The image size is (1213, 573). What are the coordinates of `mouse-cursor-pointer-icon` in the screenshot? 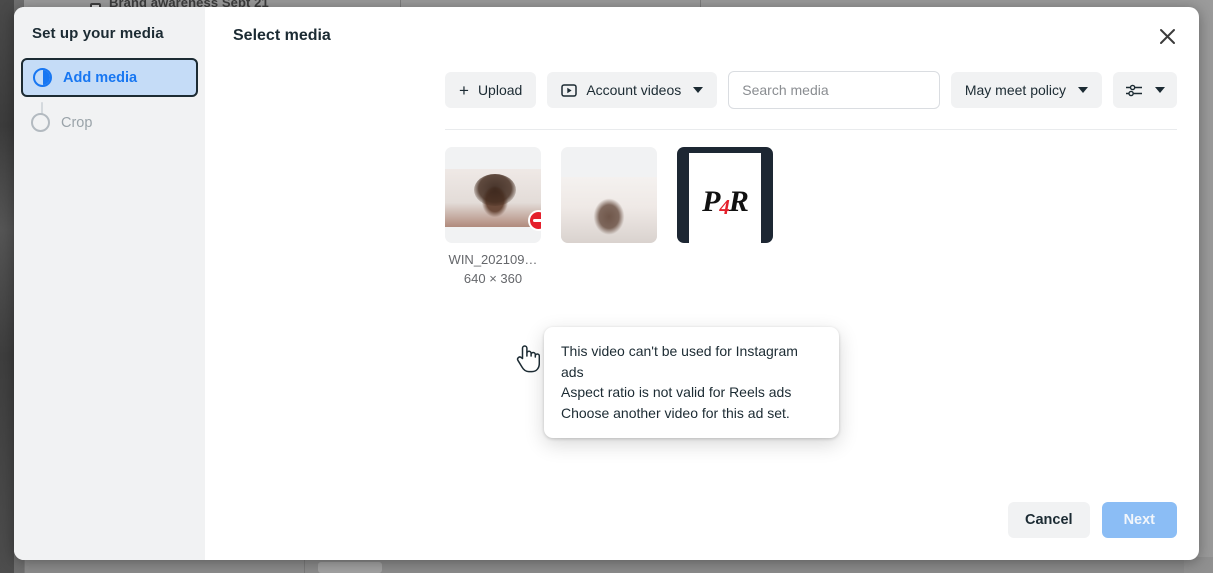 It's located at (528, 359).